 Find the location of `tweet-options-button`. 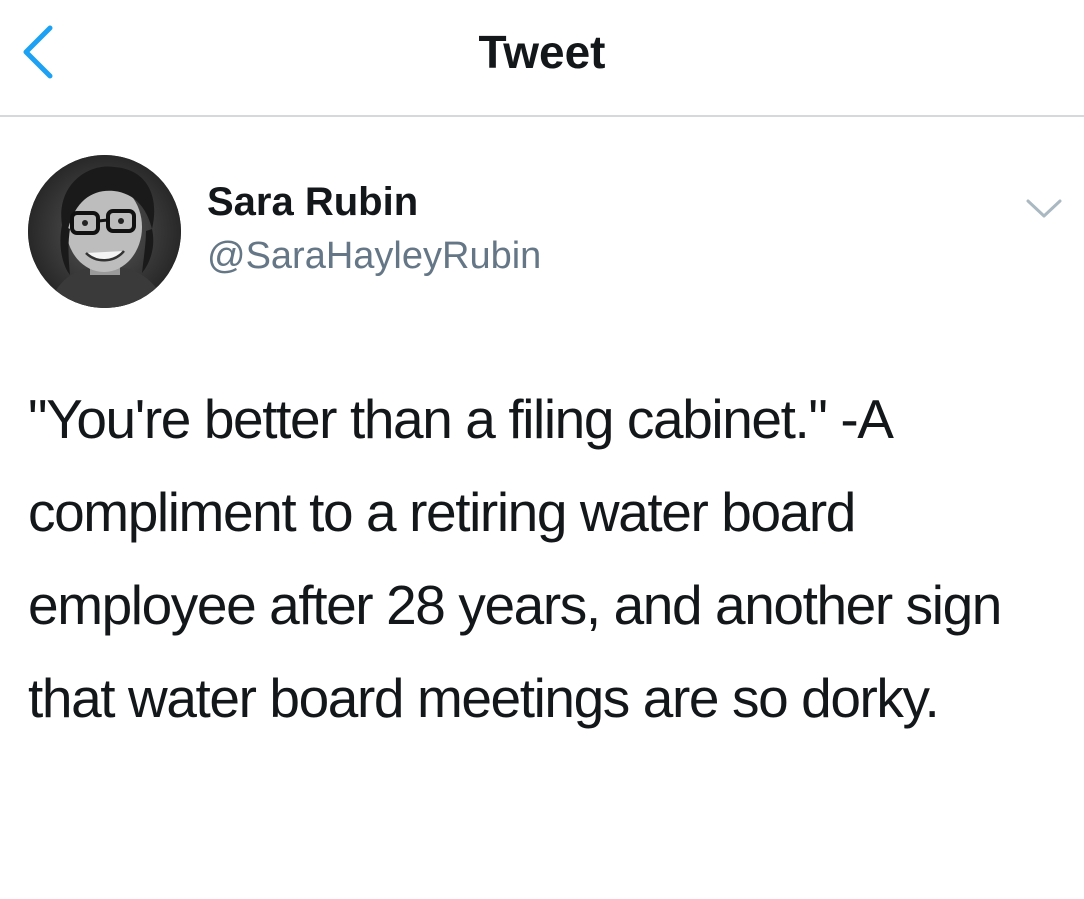

tweet-options-button is located at coordinates (1044, 208).